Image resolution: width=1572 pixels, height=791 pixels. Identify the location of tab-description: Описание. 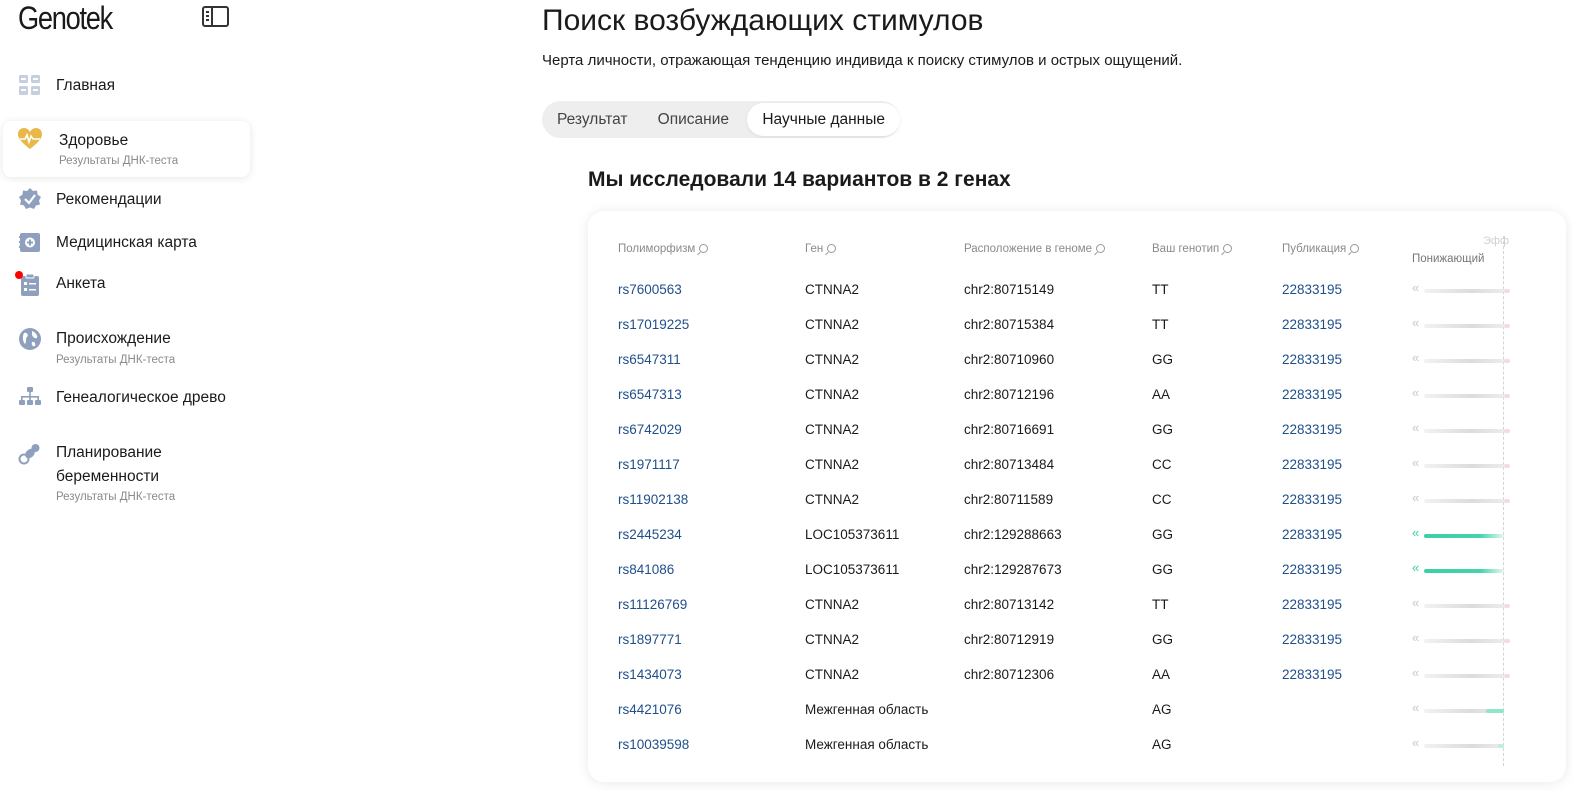
(703, 119).